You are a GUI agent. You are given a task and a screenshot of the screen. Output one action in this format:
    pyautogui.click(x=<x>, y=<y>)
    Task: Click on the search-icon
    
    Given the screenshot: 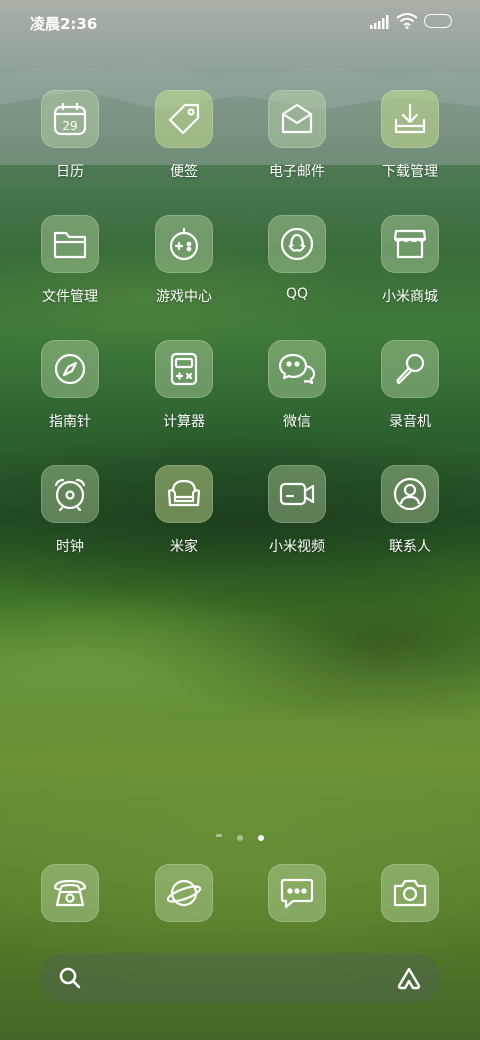 What is the action you would take?
    pyautogui.click(x=70, y=978)
    